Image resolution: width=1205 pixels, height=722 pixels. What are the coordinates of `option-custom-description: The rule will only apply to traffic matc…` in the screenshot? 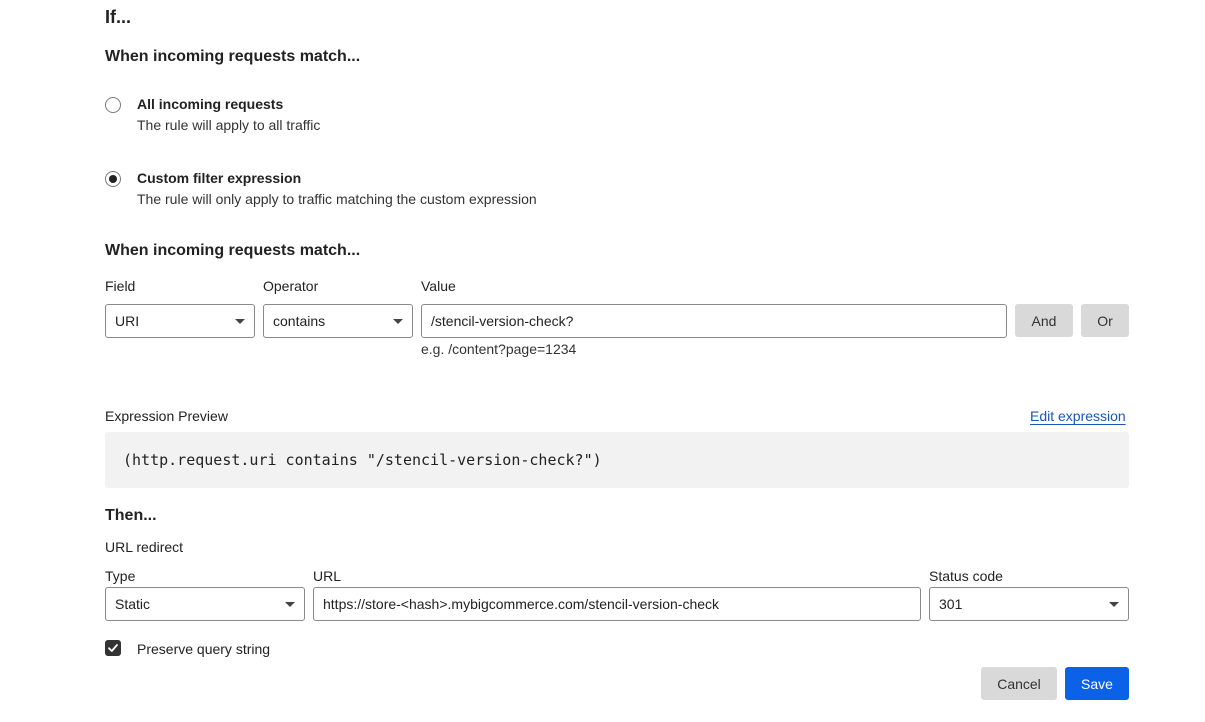 It's located at (337, 199).